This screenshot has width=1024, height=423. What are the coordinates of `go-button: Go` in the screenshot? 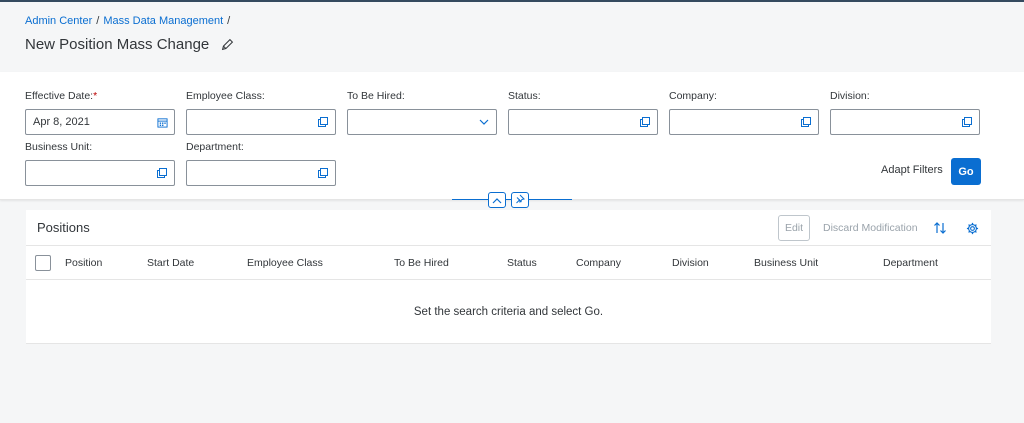 It's located at (966, 171).